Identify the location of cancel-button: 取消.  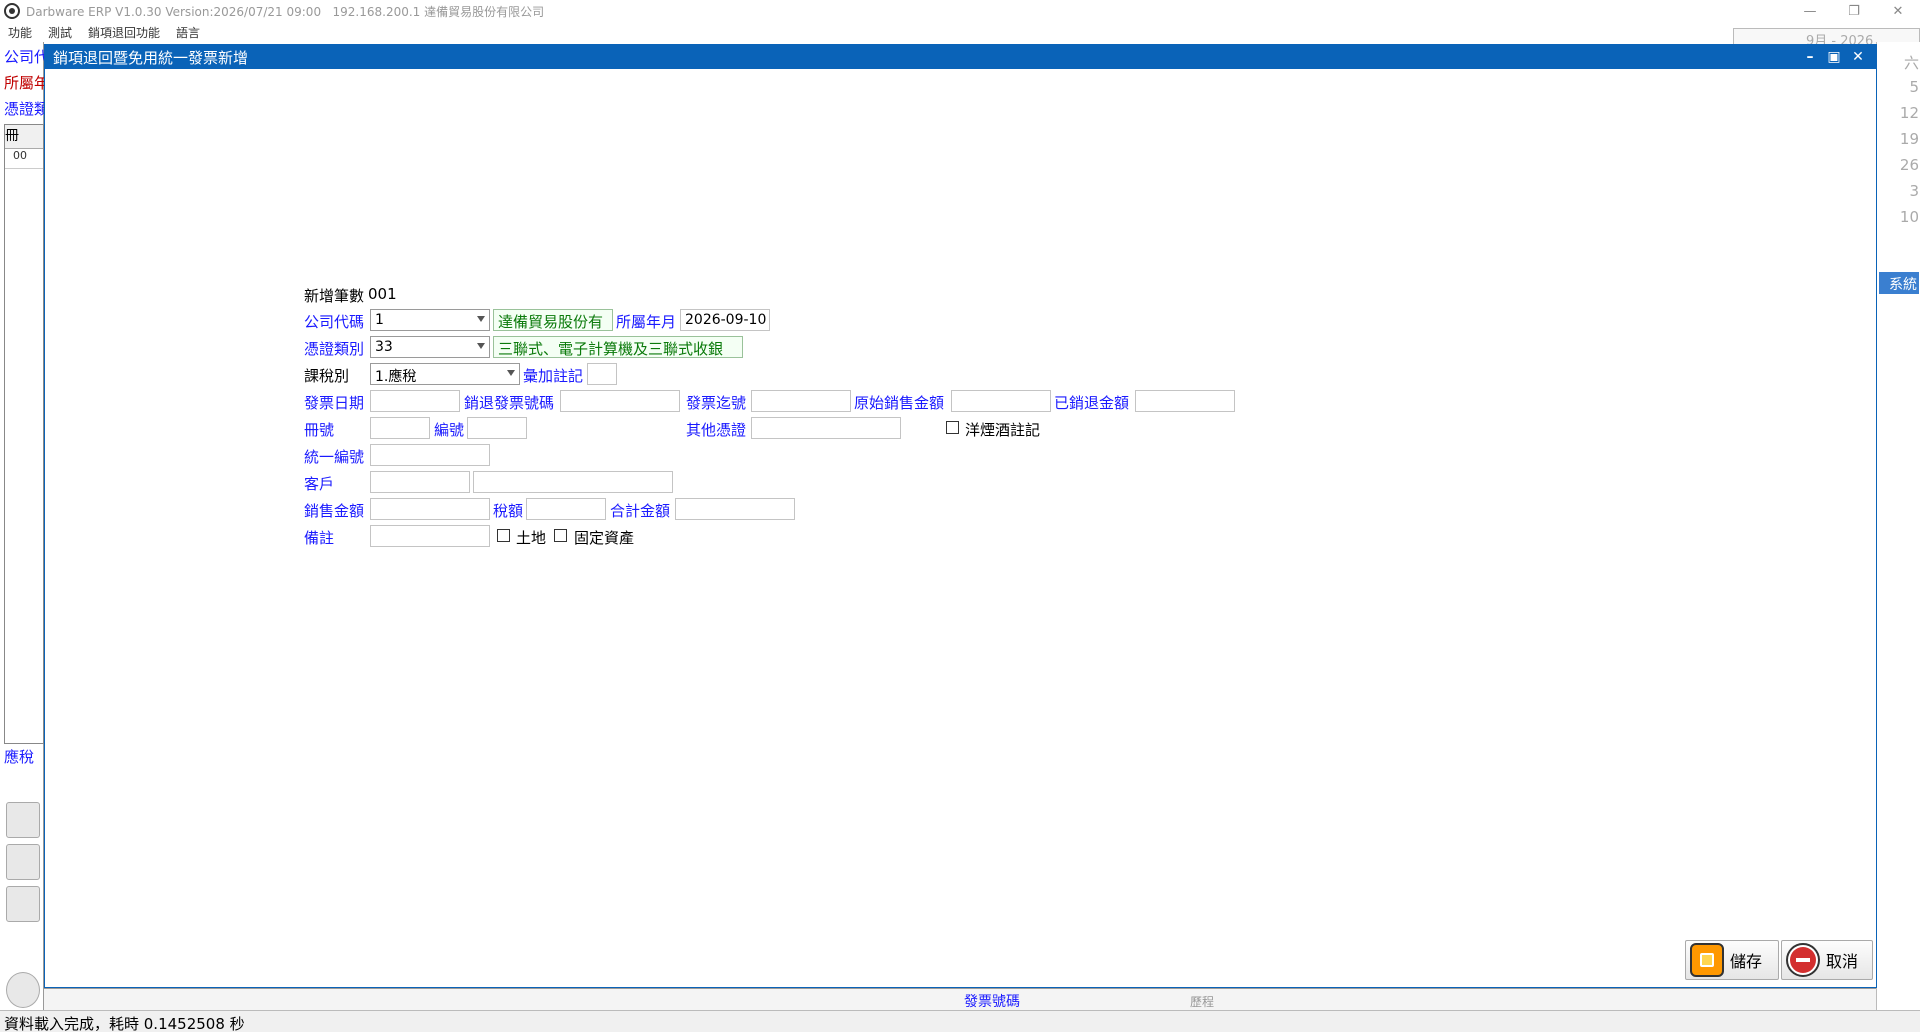
(1827, 960).